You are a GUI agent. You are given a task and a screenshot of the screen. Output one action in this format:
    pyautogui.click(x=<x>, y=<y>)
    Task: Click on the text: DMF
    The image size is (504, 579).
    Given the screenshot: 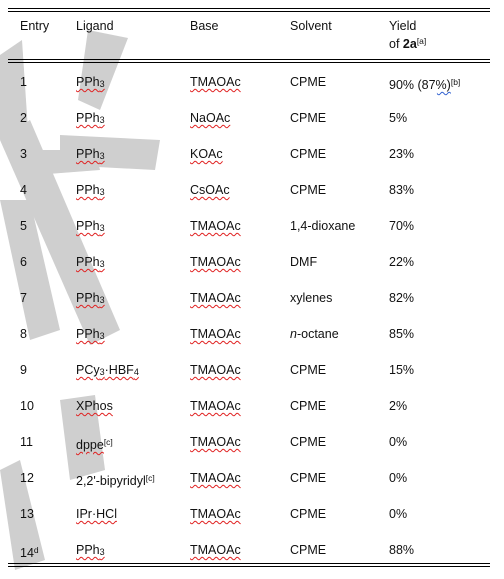 What is the action you would take?
    pyautogui.click(x=303, y=262)
    